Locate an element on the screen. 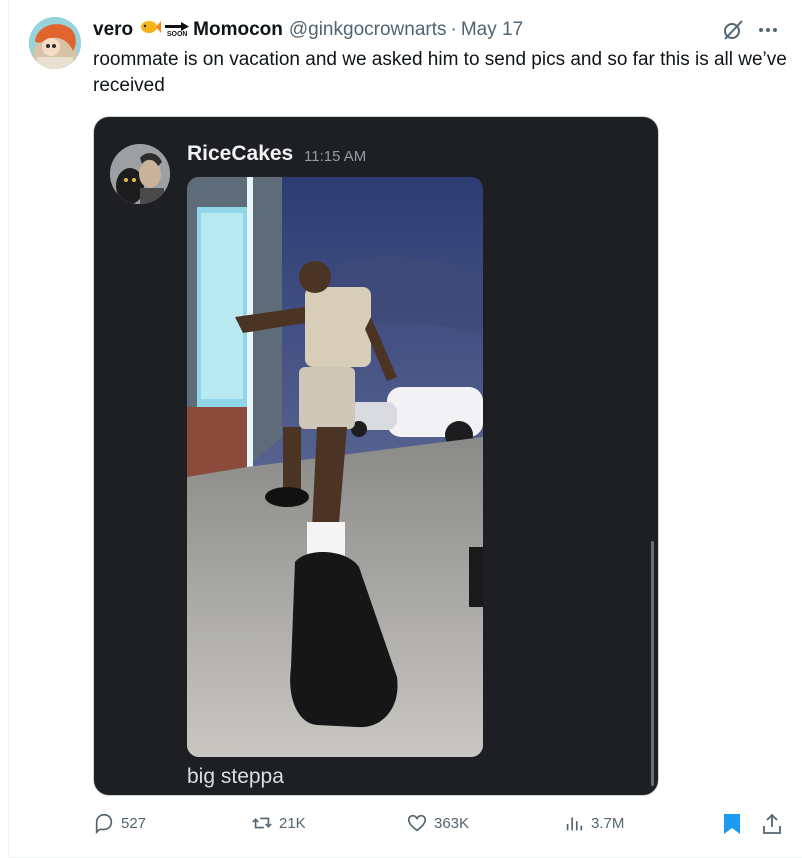 The width and height of the screenshot is (802, 858). discord-timestamp: 11:15 AM is located at coordinates (335, 156).